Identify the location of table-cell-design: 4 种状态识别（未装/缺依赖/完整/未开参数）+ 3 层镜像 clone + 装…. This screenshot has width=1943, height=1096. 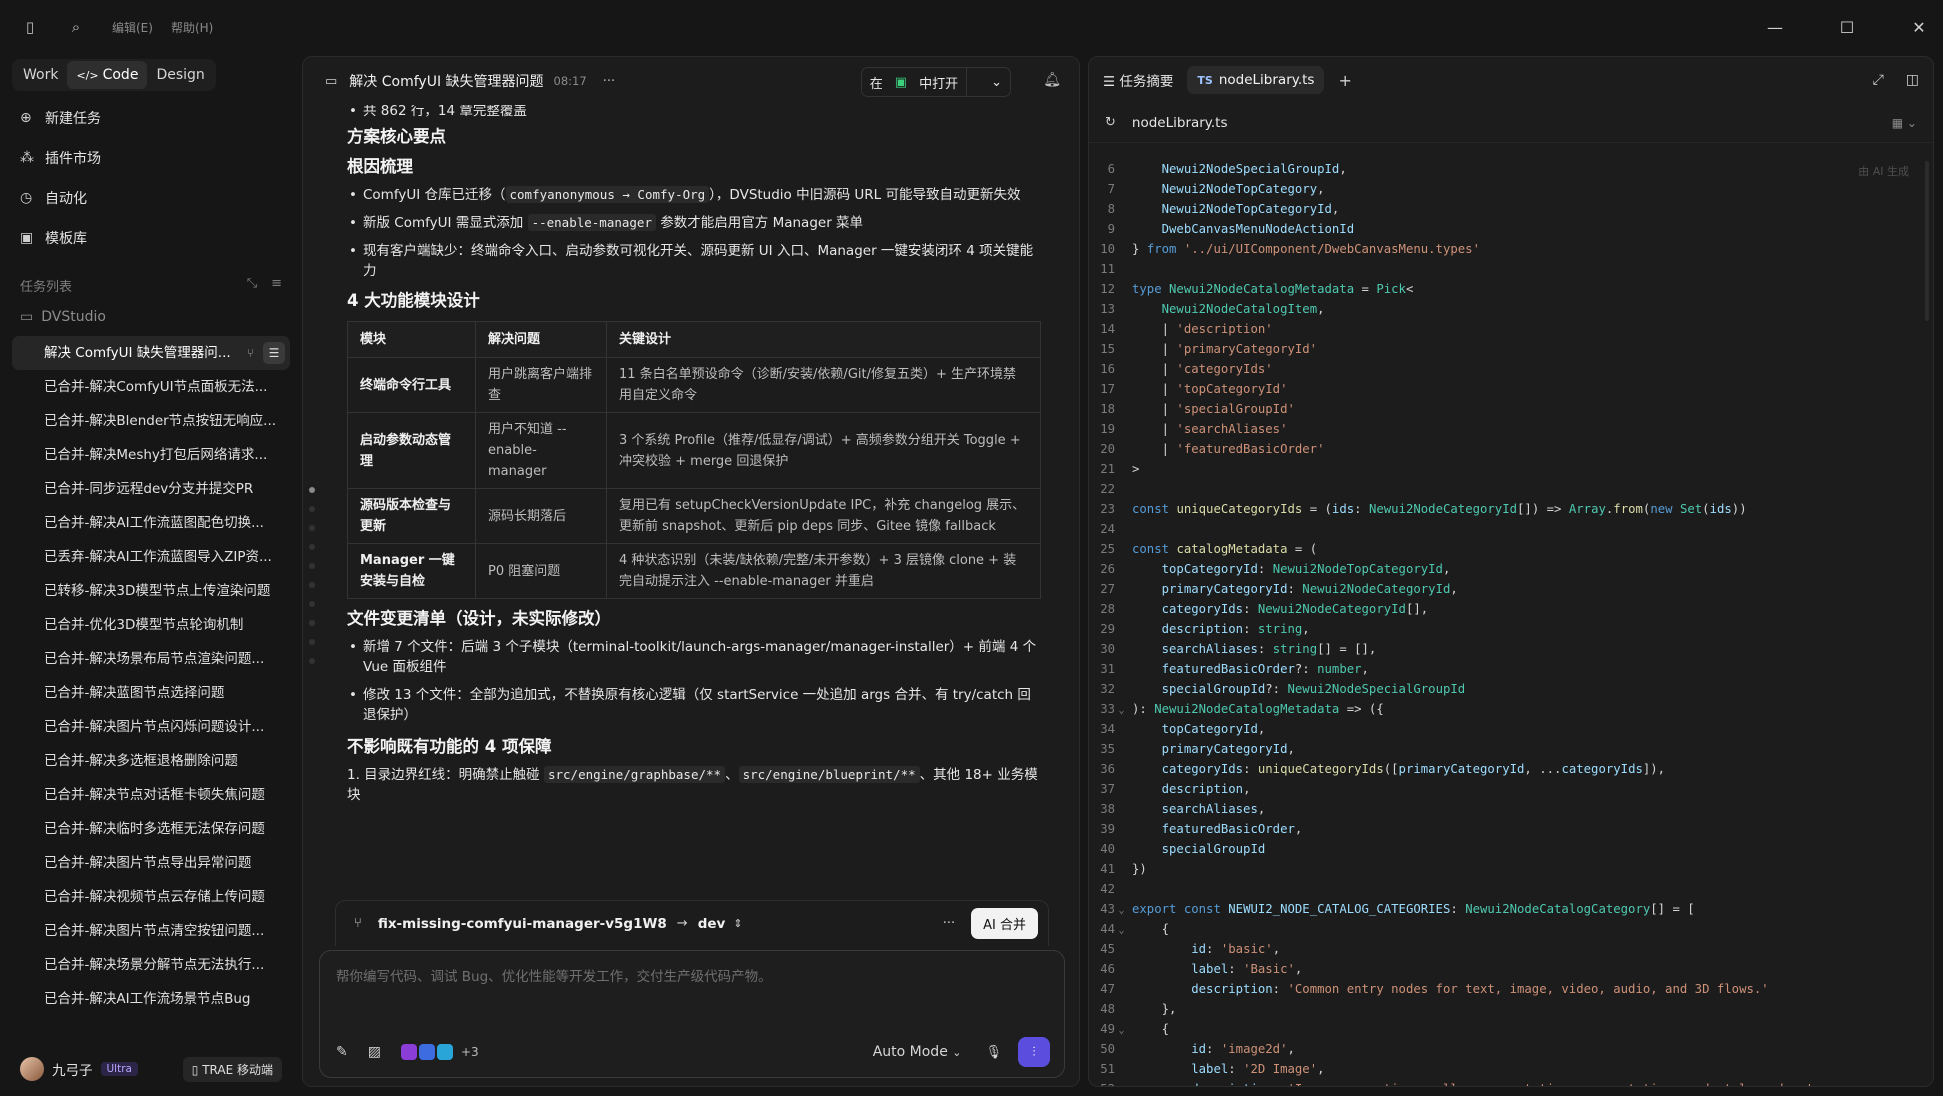
(823, 571).